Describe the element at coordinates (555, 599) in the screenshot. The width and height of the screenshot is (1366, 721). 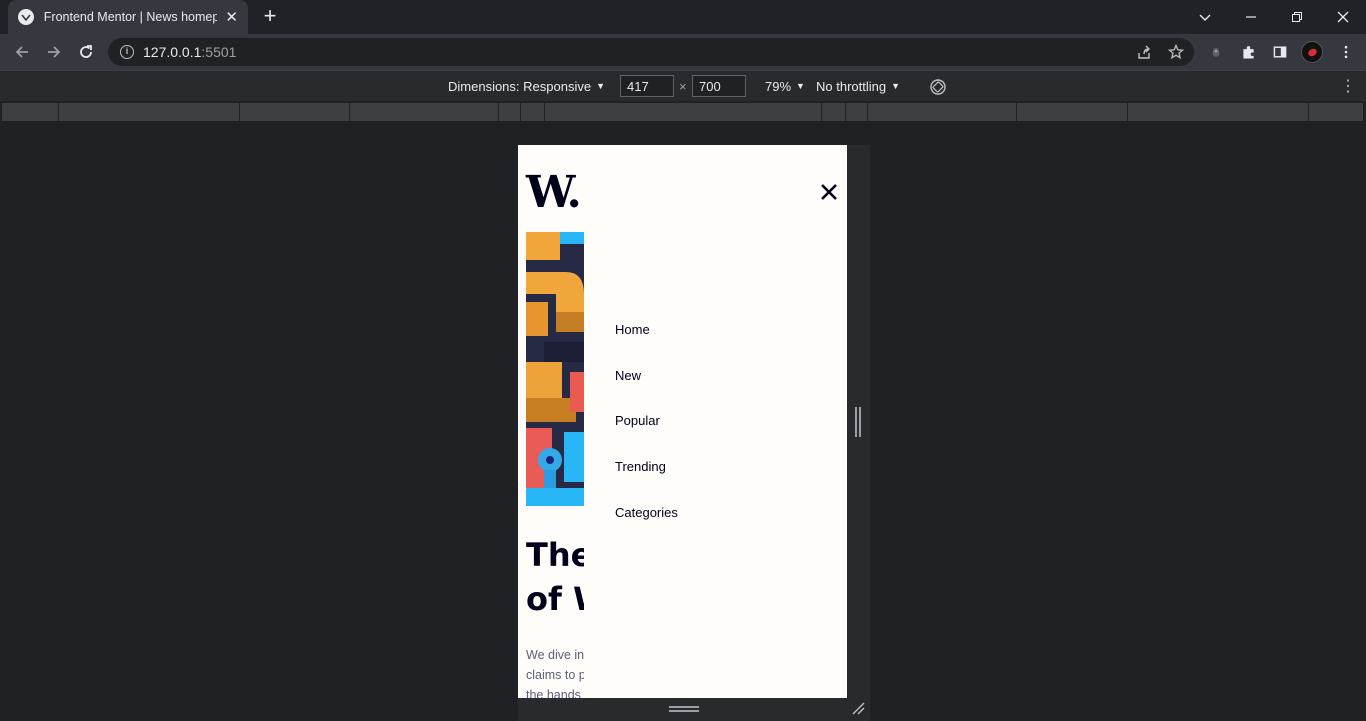
I see `headline-line-2: of Web 3.0?` at that location.